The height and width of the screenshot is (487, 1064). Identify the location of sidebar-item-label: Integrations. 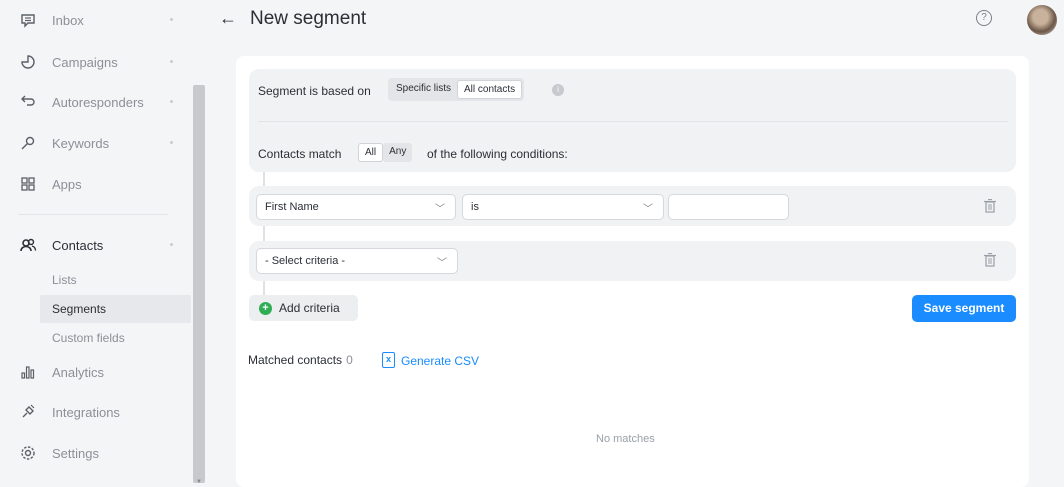
(86, 412).